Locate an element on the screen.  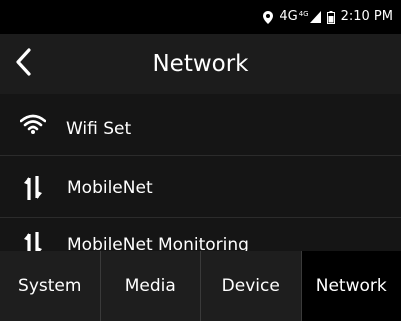
wifi-icon is located at coordinates (33, 124).